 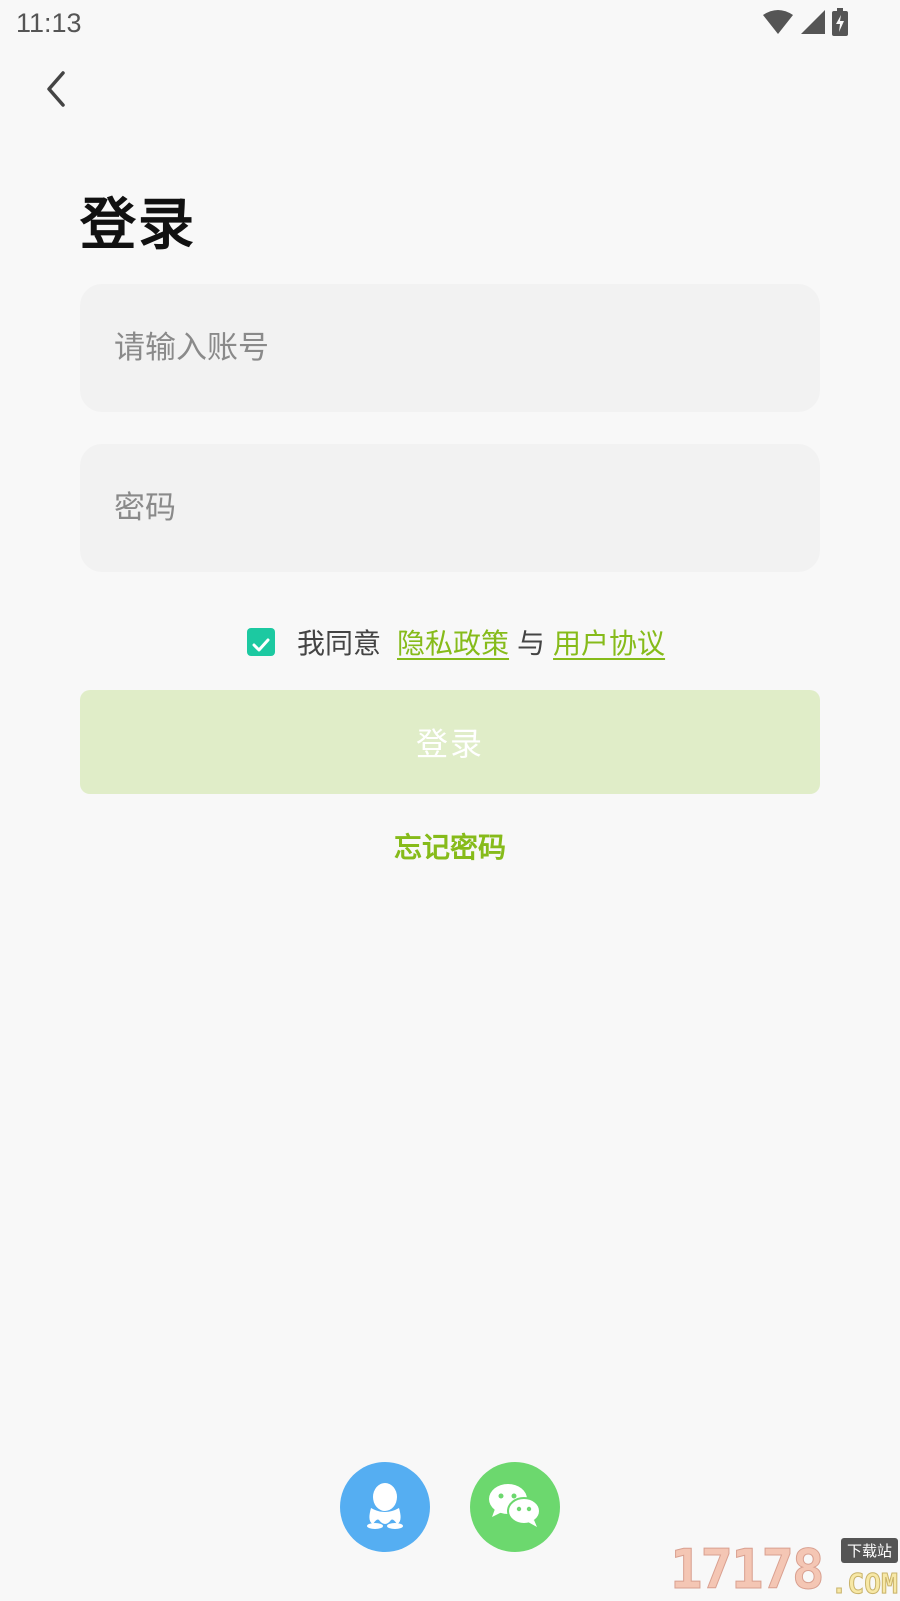 What do you see at coordinates (138, 225) in the screenshot?
I see `page-title: 登录` at bounding box center [138, 225].